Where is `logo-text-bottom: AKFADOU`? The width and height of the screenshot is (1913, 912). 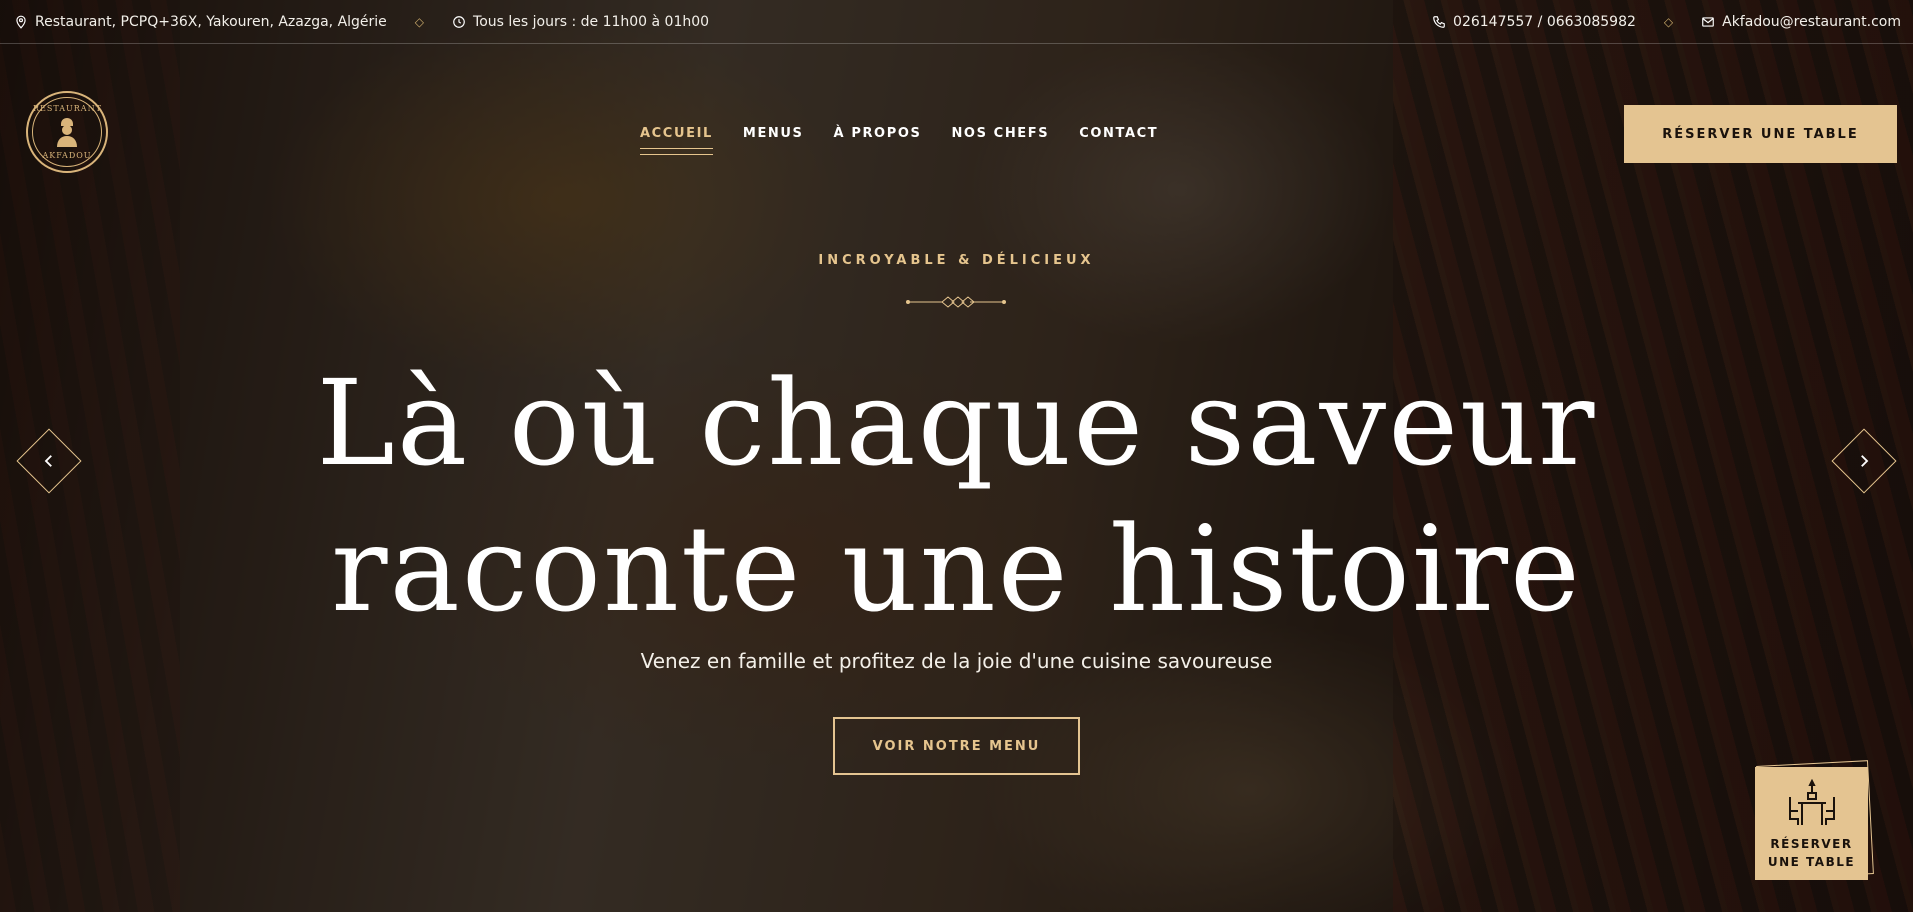
logo-text-bottom: AKFADOU is located at coordinates (67, 155).